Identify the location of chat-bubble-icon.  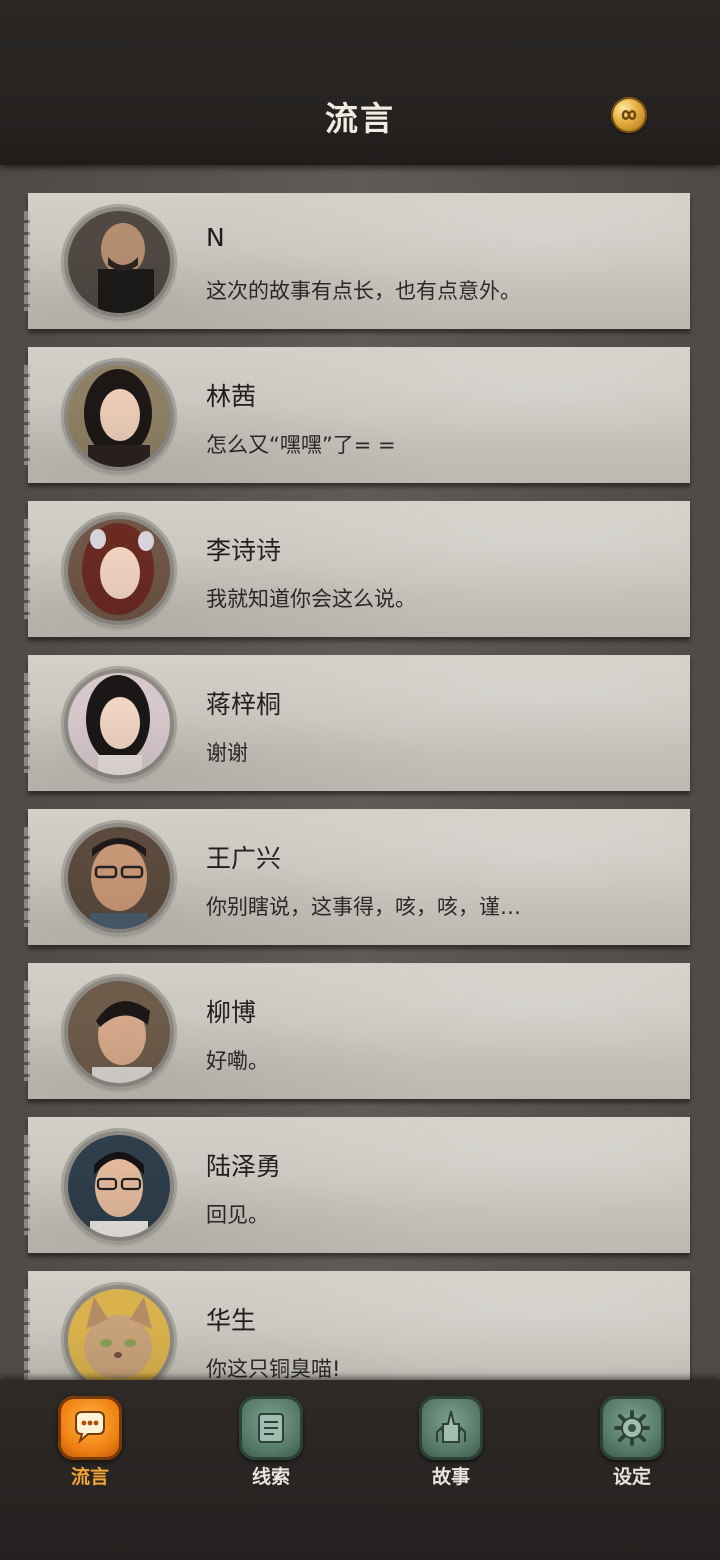
(90, 1428).